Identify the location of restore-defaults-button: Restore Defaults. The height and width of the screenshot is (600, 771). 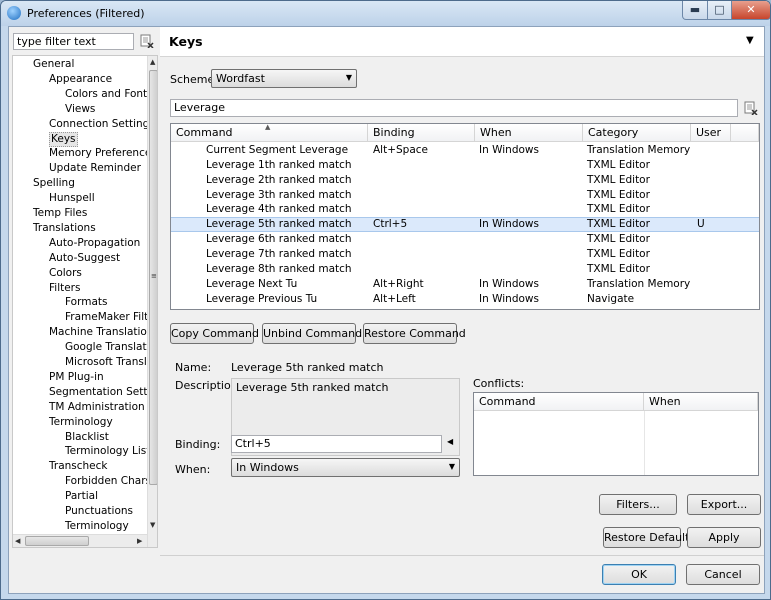
(649, 537).